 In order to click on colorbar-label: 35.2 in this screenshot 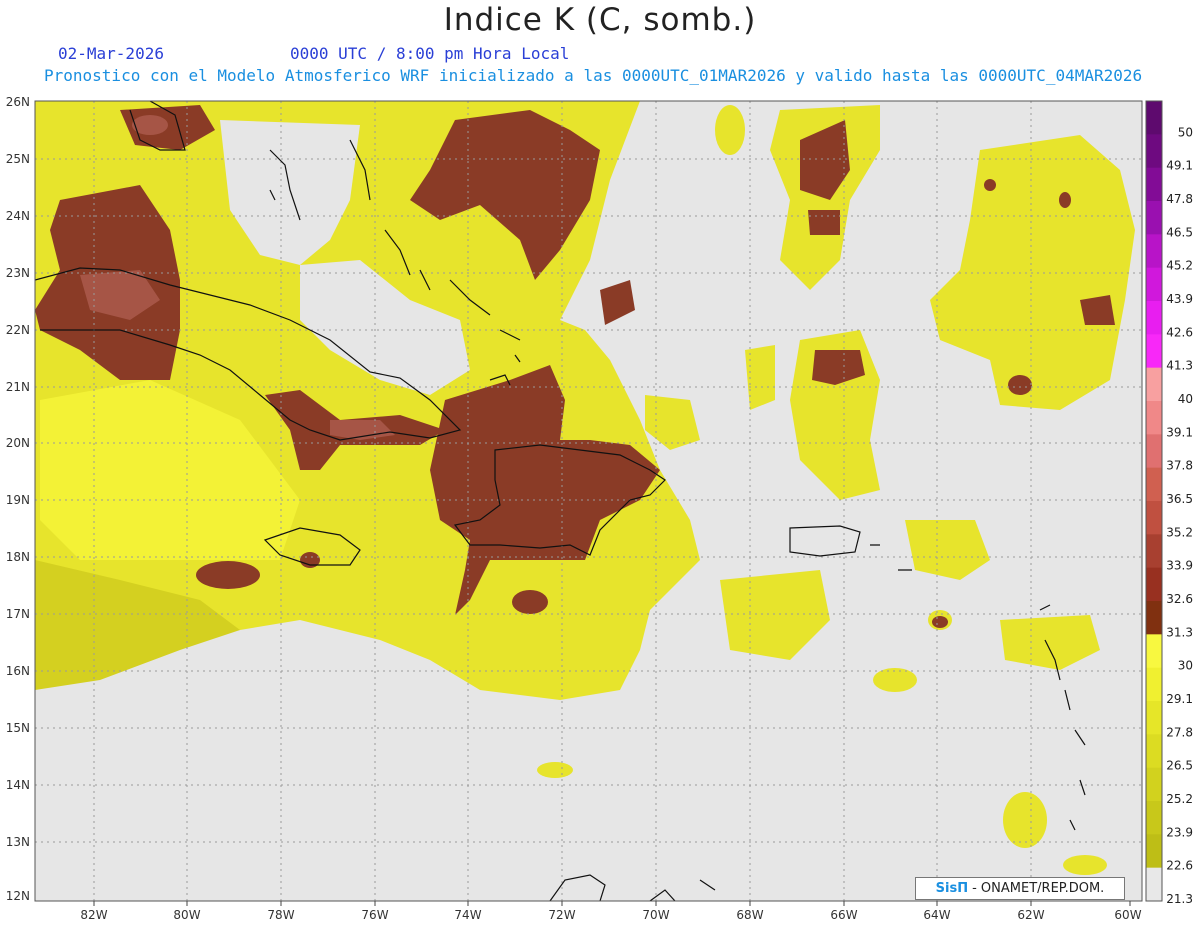, I will do `click(1179, 532)`.